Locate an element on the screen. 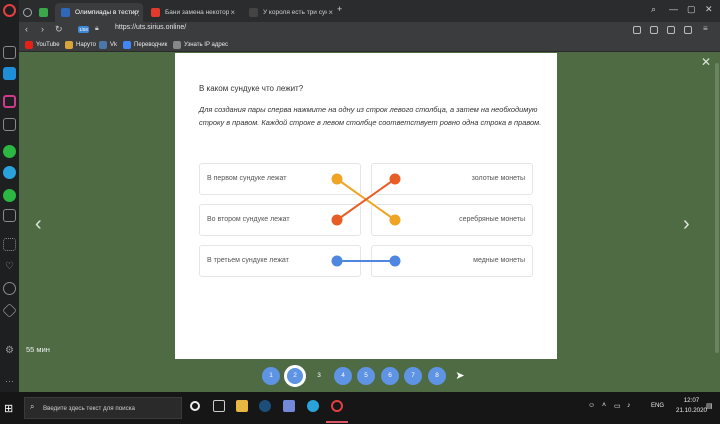 This screenshot has height=424, width=720. network-icon: ▭ is located at coordinates (617, 406).